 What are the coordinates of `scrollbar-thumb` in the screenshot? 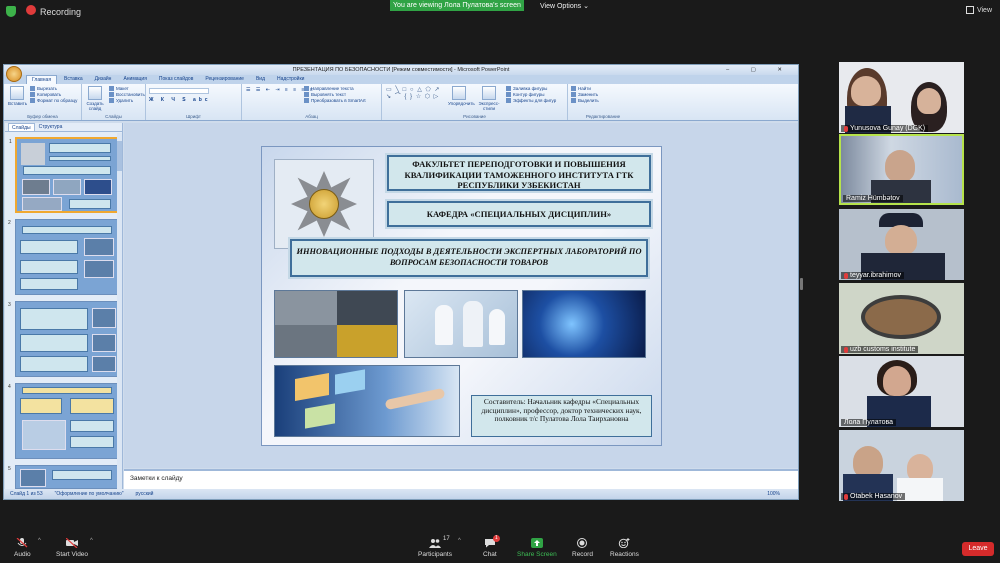 It's located at (119, 156).